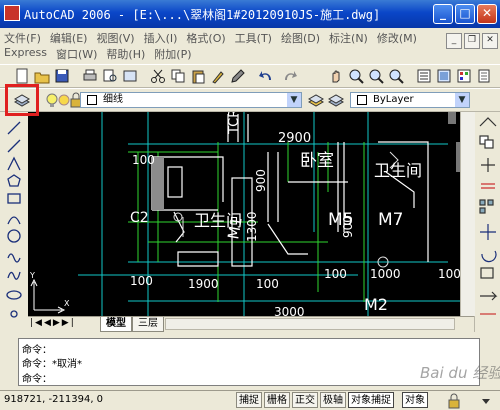  I want to click on label-tcr: TCR5, so click(234, 123).